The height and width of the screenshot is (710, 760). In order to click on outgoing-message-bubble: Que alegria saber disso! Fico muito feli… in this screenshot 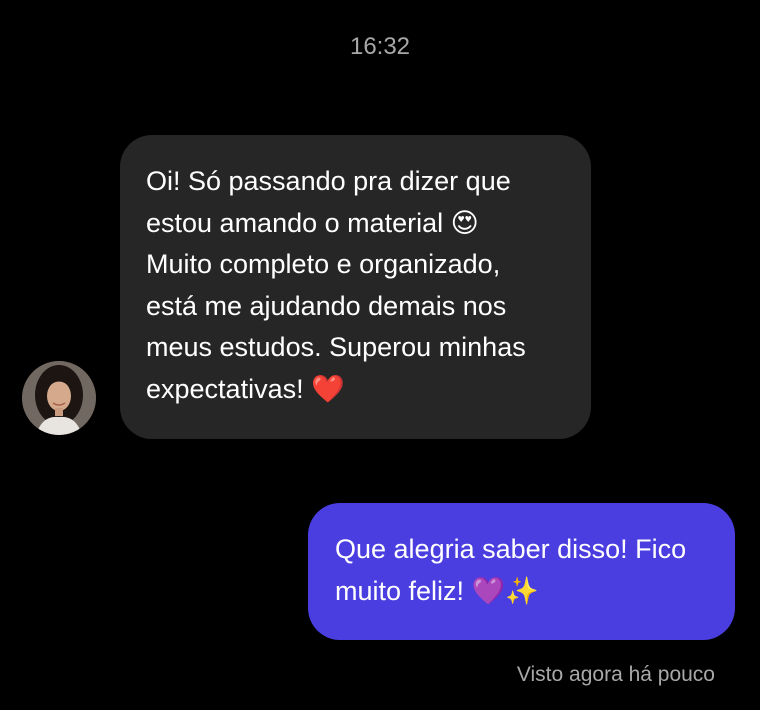, I will do `click(521, 571)`.